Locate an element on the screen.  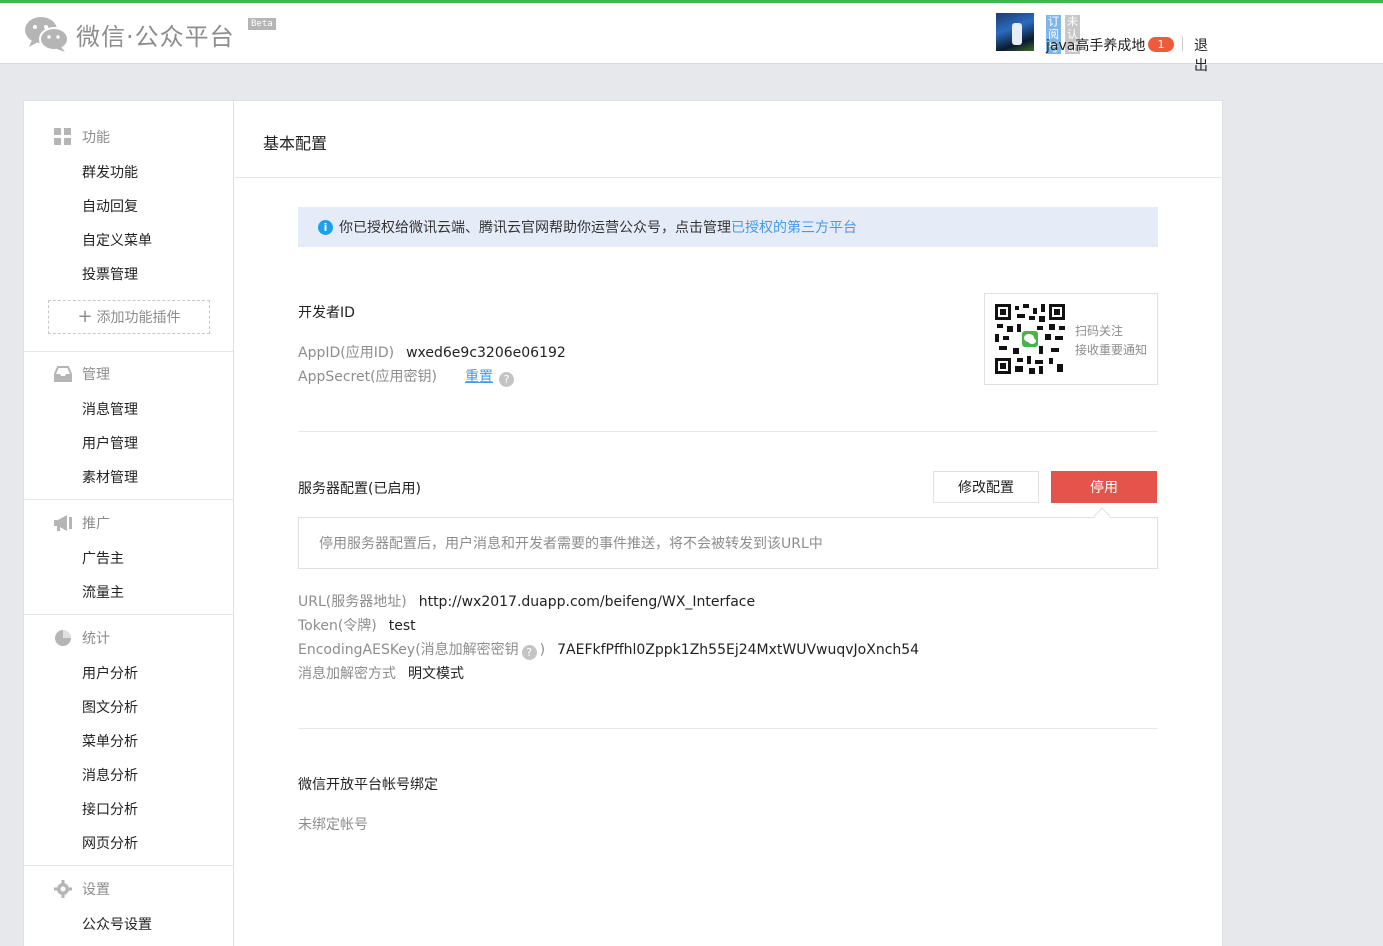
sidebar-group-management: 管理 is located at coordinates (82, 374).